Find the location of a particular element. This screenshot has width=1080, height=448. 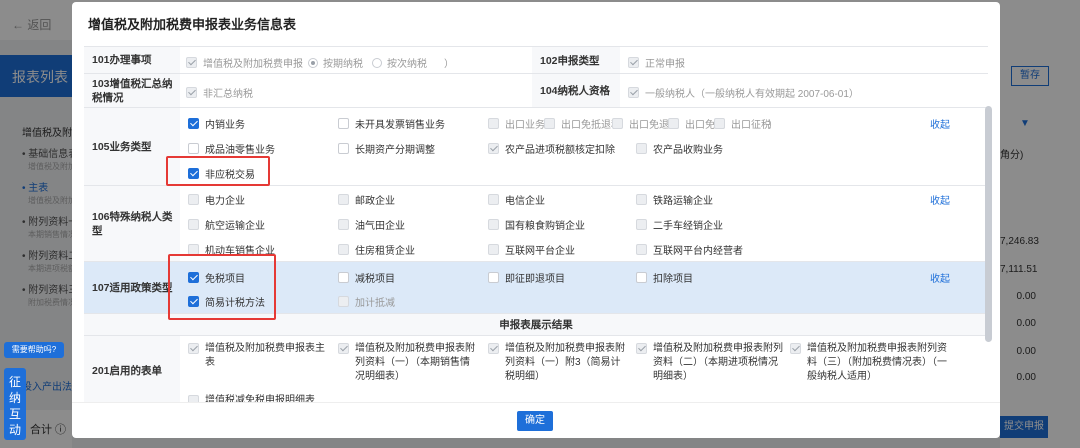

option-non-summary: 非汇总纳税 is located at coordinates (219, 92).